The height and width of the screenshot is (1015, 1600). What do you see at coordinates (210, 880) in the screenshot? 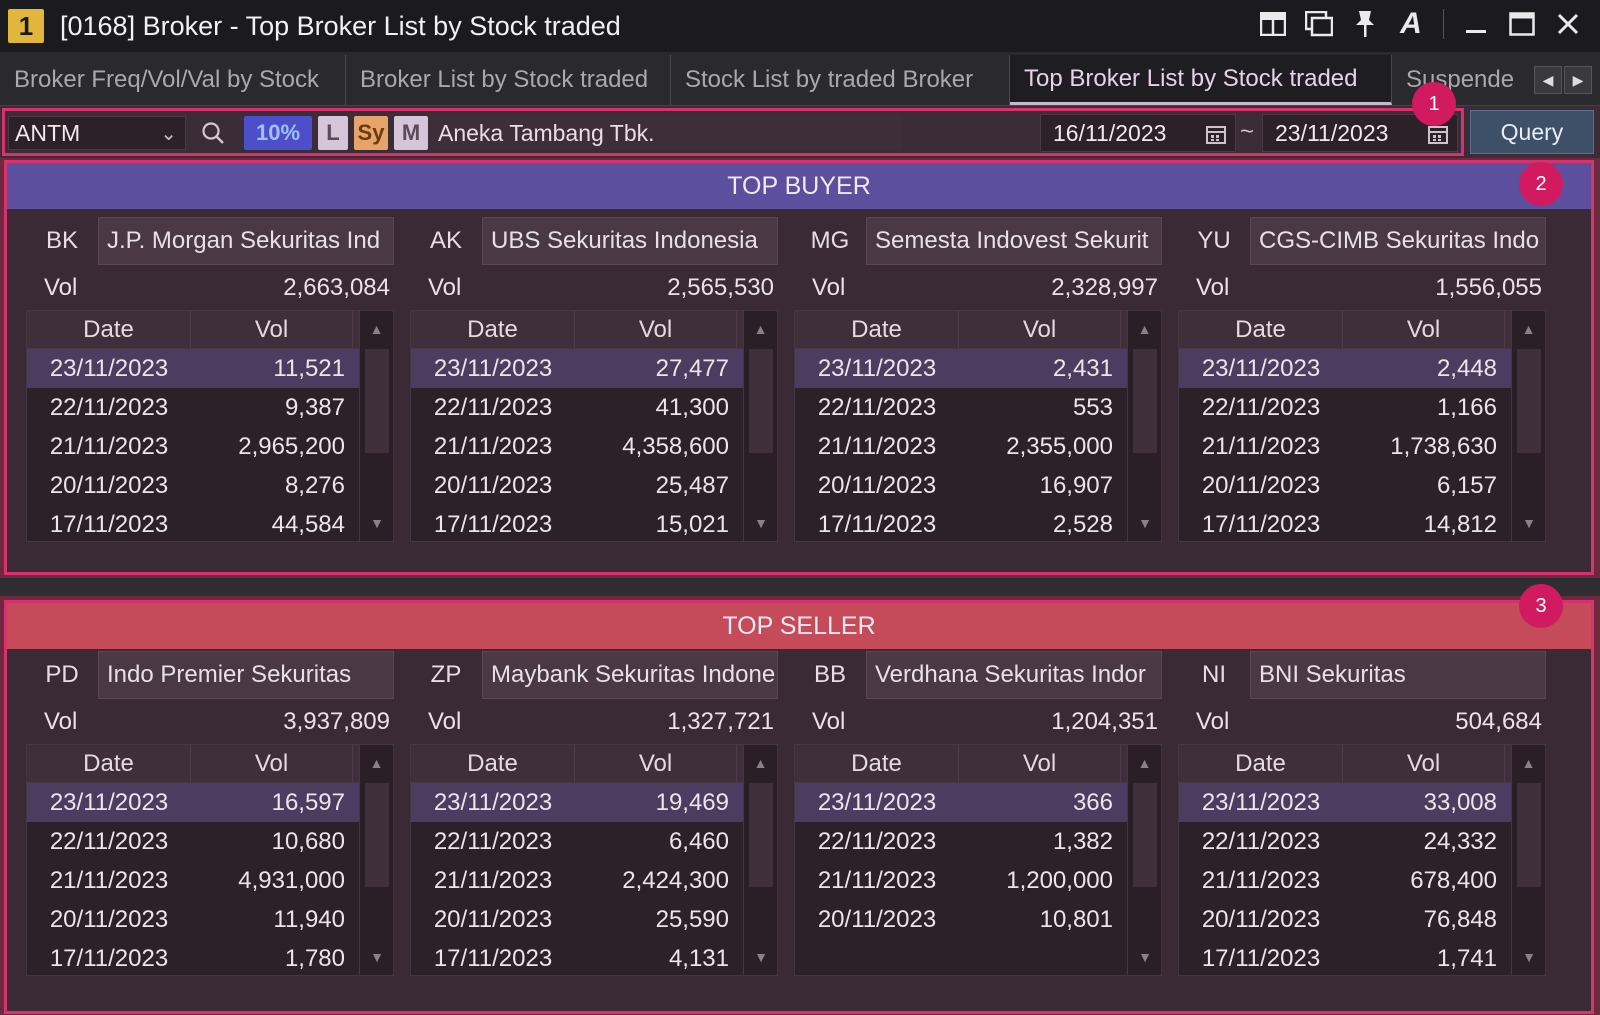
I see `table-row: 21/11/2023 4,931,000` at bounding box center [210, 880].